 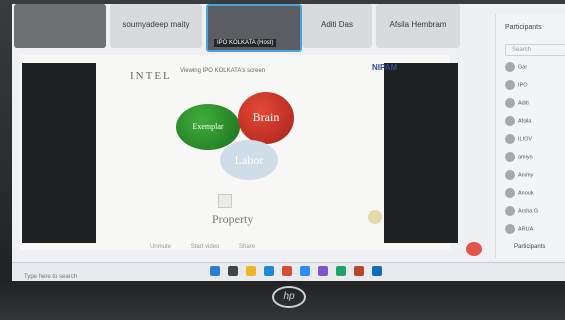 I want to click on video-thumbnail-afsila: Afsila Hembram, so click(x=418, y=26).